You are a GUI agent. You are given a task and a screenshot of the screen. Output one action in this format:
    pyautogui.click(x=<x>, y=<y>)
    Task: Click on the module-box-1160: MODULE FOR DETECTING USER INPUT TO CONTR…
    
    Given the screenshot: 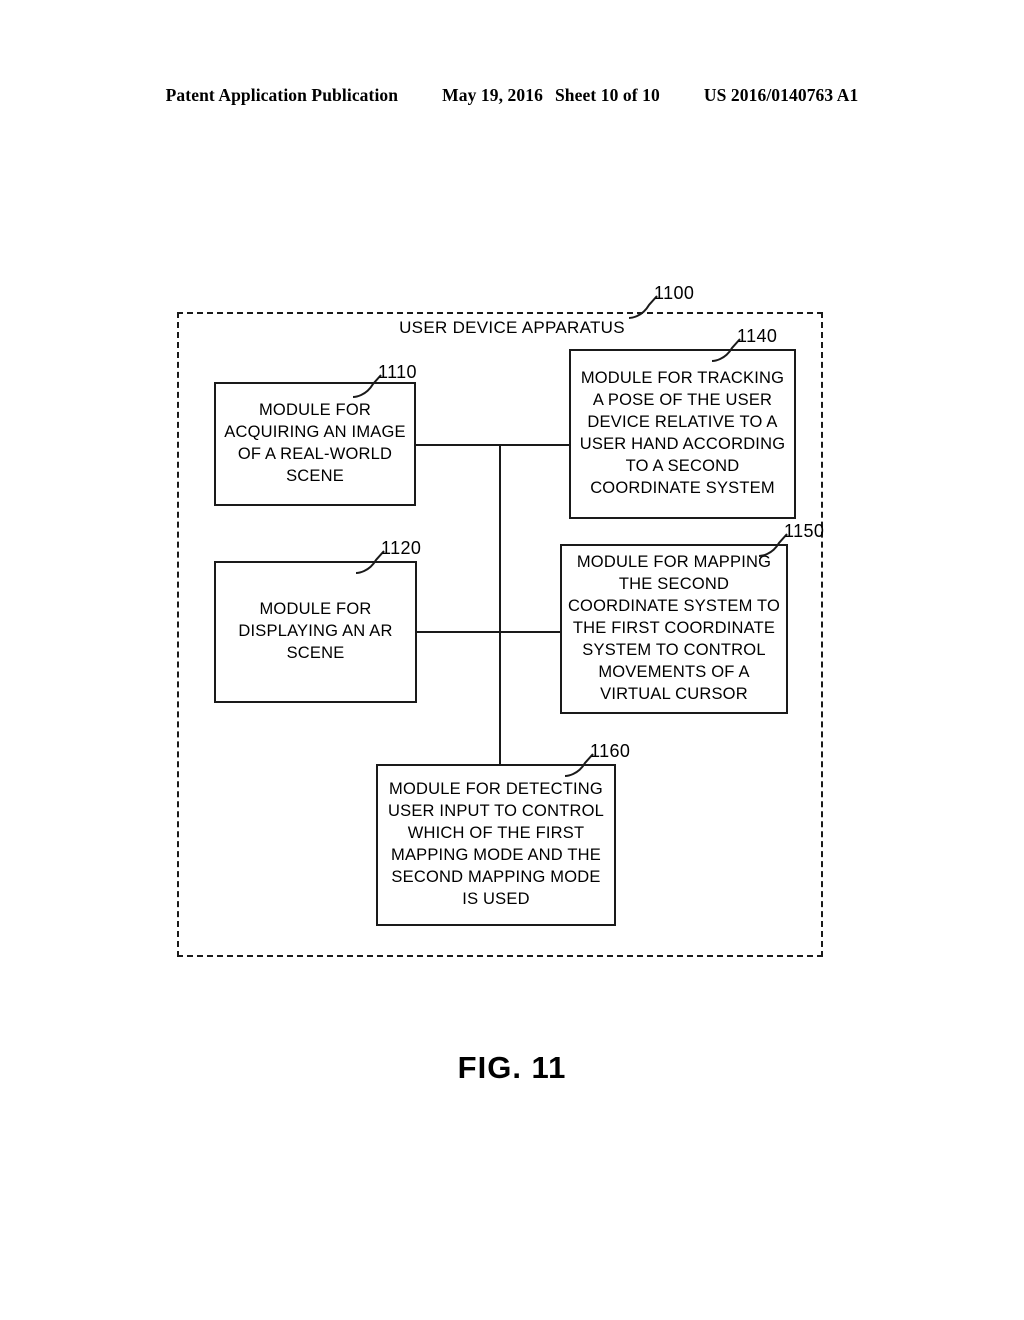 What is the action you would take?
    pyautogui.click(x=496, y=845)
    